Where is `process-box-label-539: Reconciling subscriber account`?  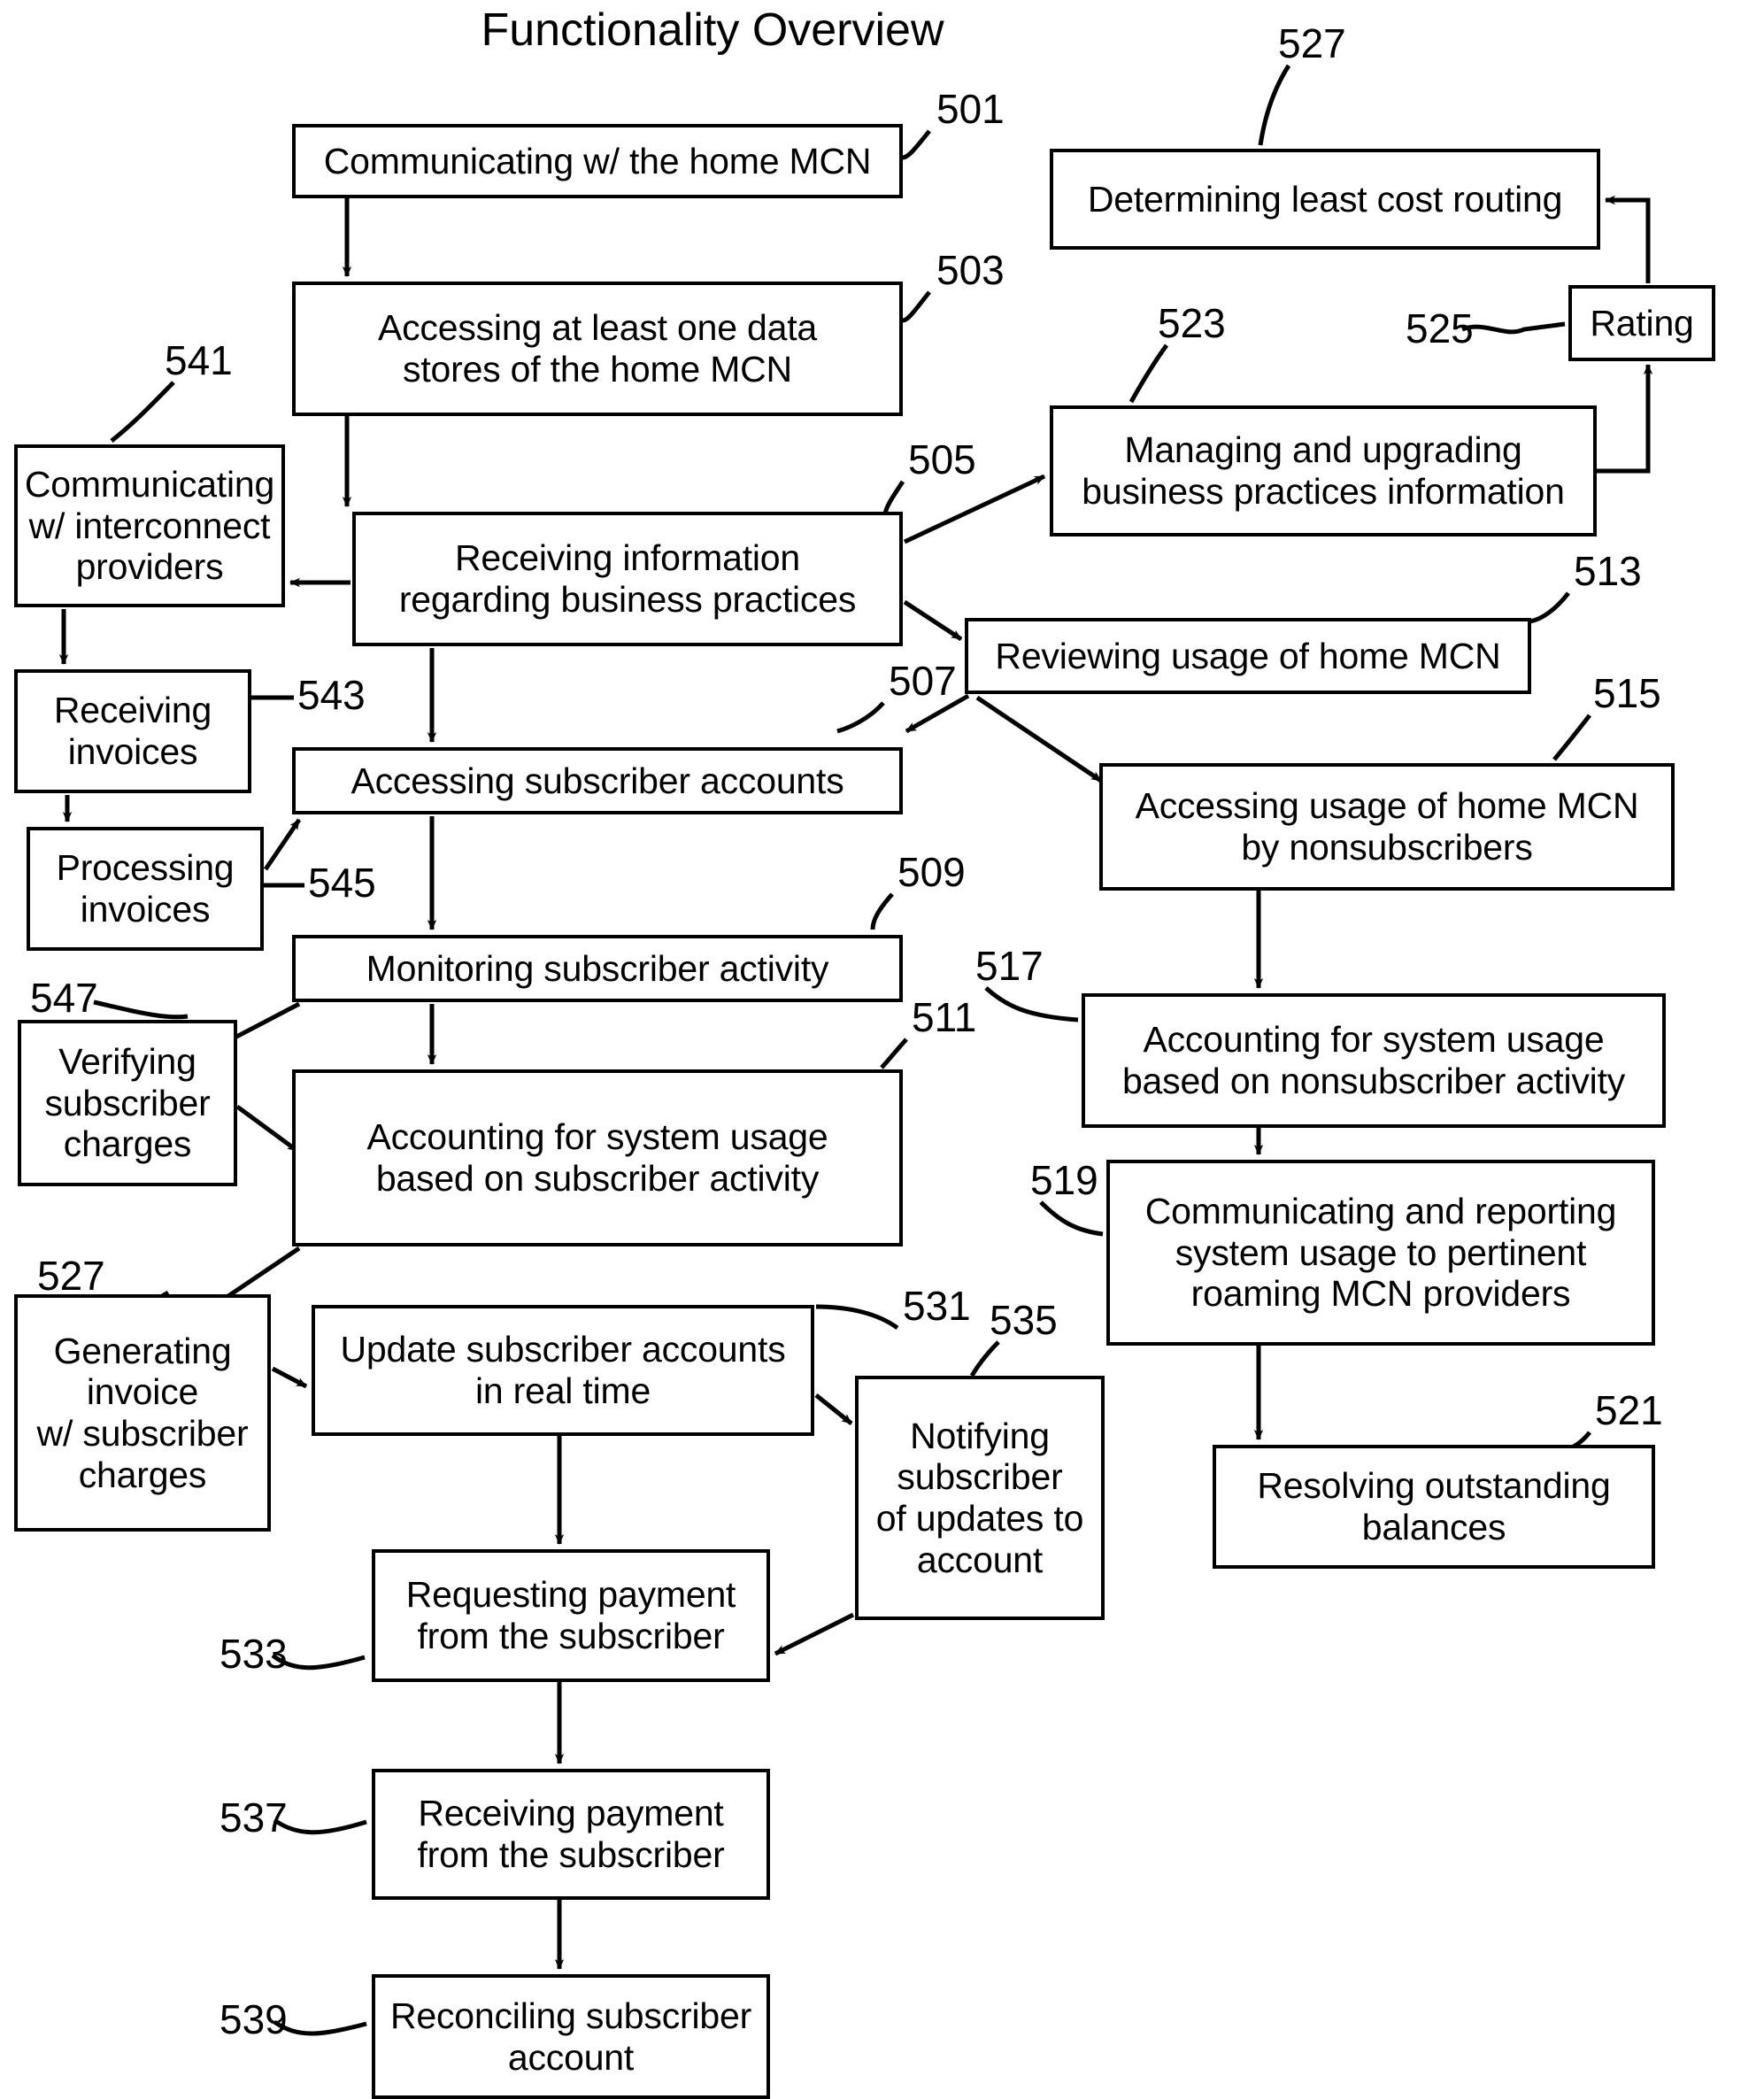 process-box-label-539: Reconciling subscriber account is located at coordinates (570, 2037).